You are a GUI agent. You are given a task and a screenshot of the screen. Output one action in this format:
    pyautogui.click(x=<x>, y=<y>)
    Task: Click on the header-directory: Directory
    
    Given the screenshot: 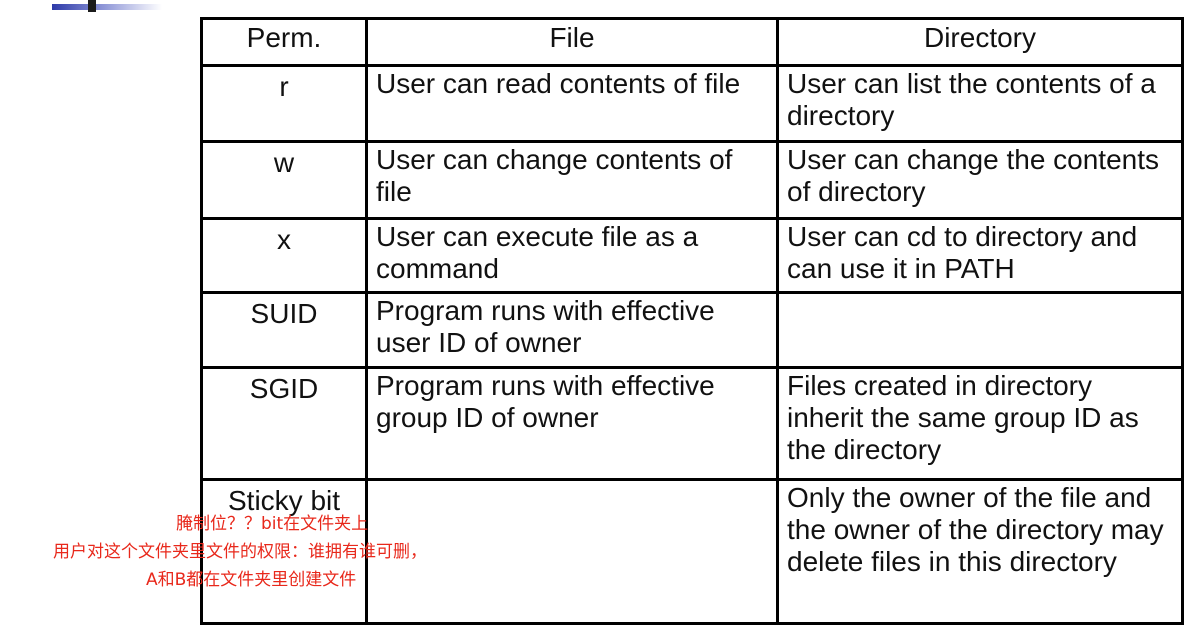 What is the action you would take?
    pyautogui.click(x=980, y=42)
    